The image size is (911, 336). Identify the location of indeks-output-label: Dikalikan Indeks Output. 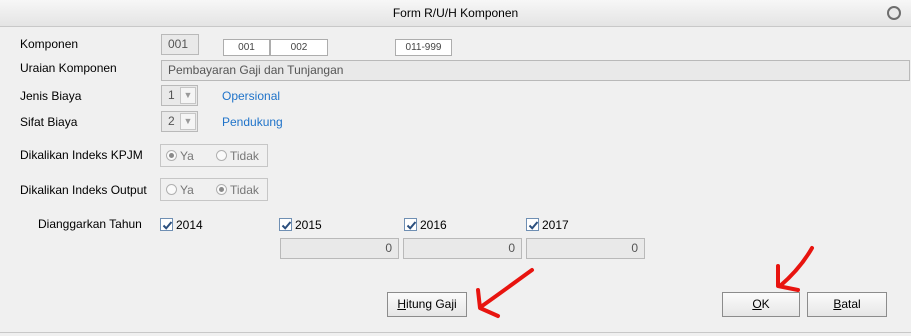
(83, 190).